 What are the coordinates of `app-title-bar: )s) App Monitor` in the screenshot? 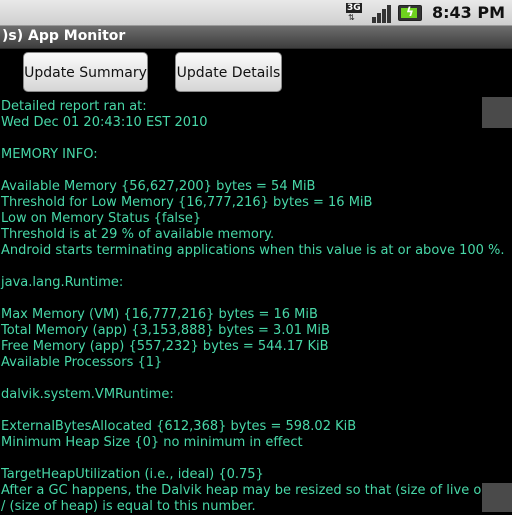 It's located at (256, 37).